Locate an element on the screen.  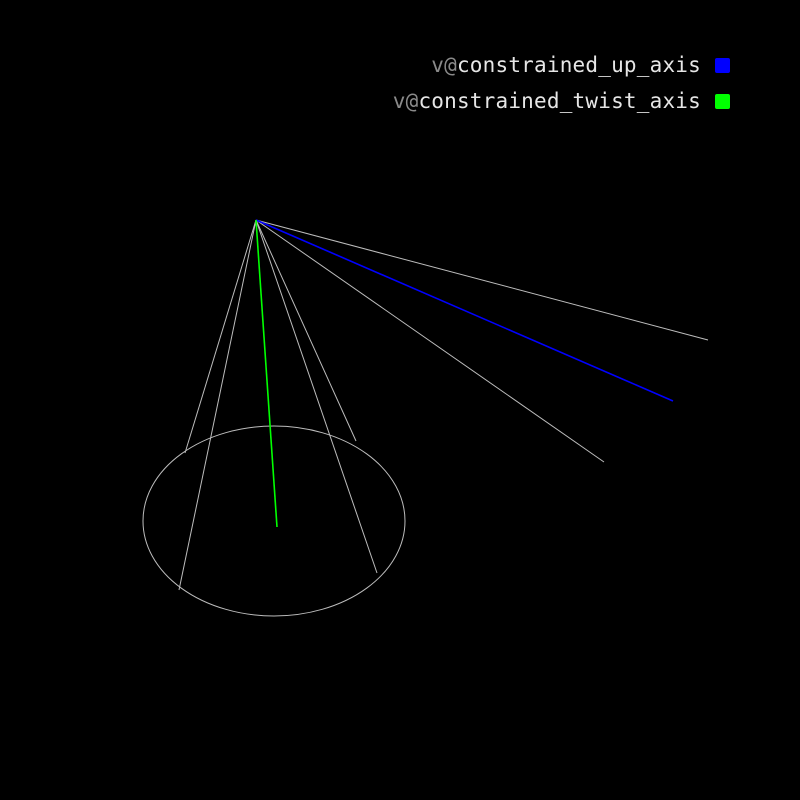
legend-label: constrained_twist_axis is located at coordinates (559, 101).